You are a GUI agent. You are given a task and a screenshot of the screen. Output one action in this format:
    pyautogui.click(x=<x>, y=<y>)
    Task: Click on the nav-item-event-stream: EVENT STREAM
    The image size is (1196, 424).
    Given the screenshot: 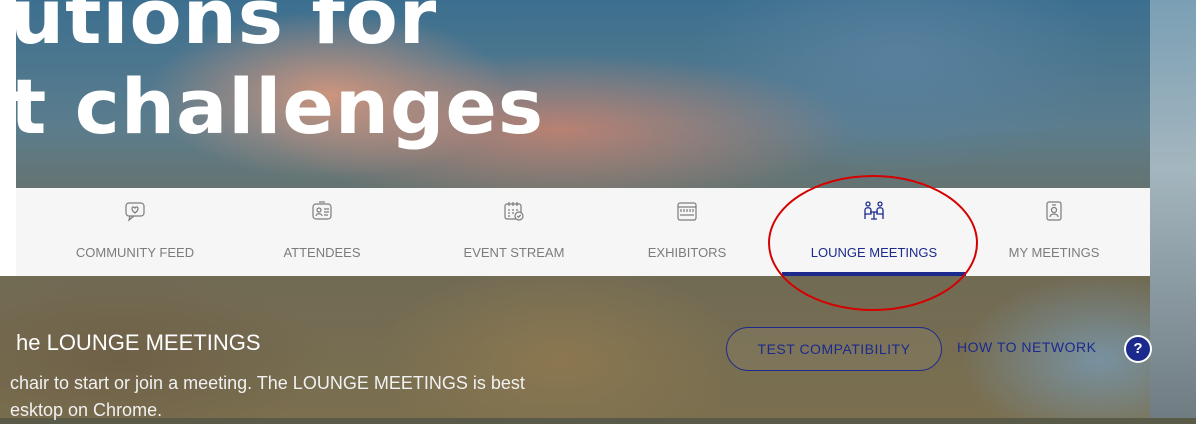 What is the action you would take?
    pyautogui.click(x=514, y=232)
    